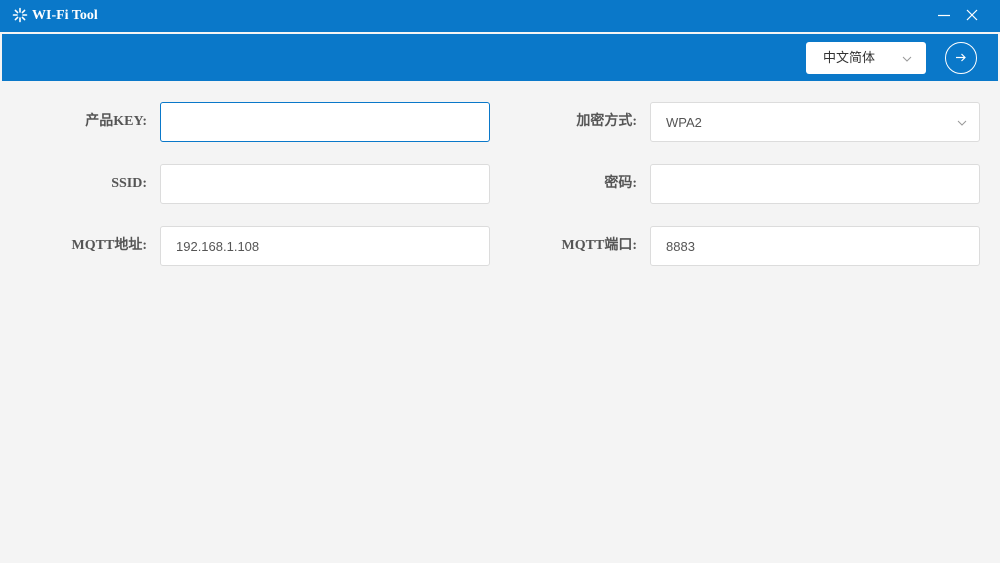  Describe the element at coordinates (325, 184) in the screenshot. I see `ssid-input` at that location.